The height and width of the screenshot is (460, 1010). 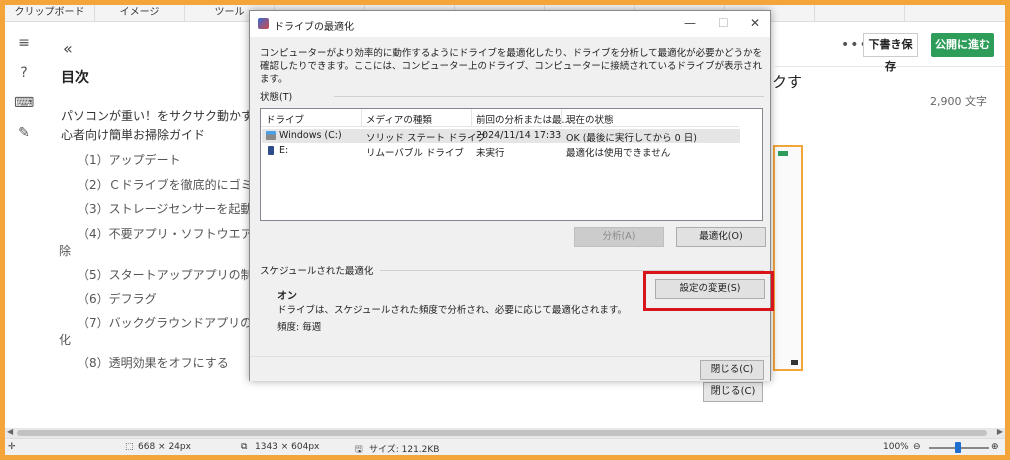 I want to click on image-size-icon: ⧉, so click(x=244, y=447).